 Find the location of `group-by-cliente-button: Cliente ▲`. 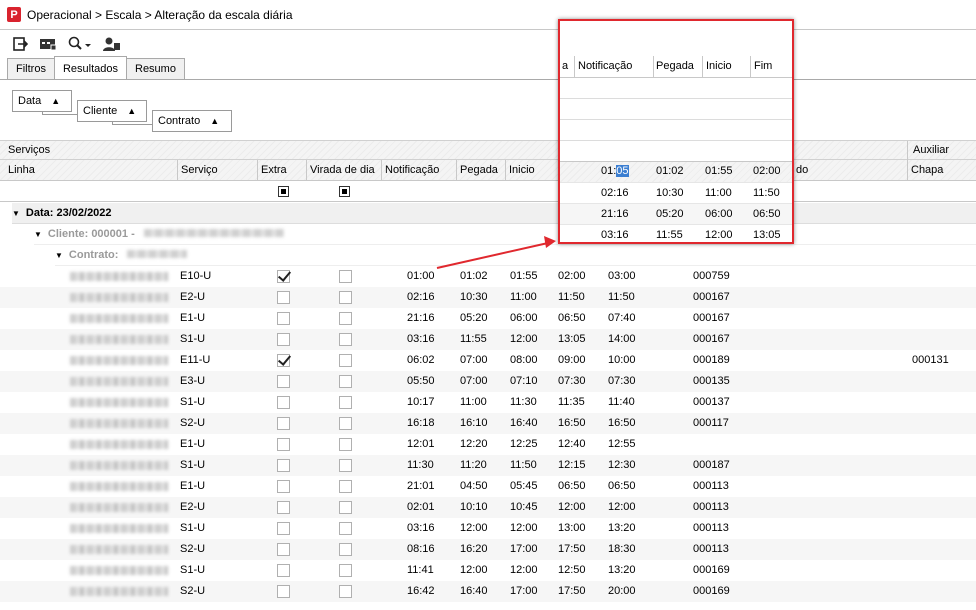

group-by-cliente-button: Cliente ▲ is located at coordinates (112, 111).